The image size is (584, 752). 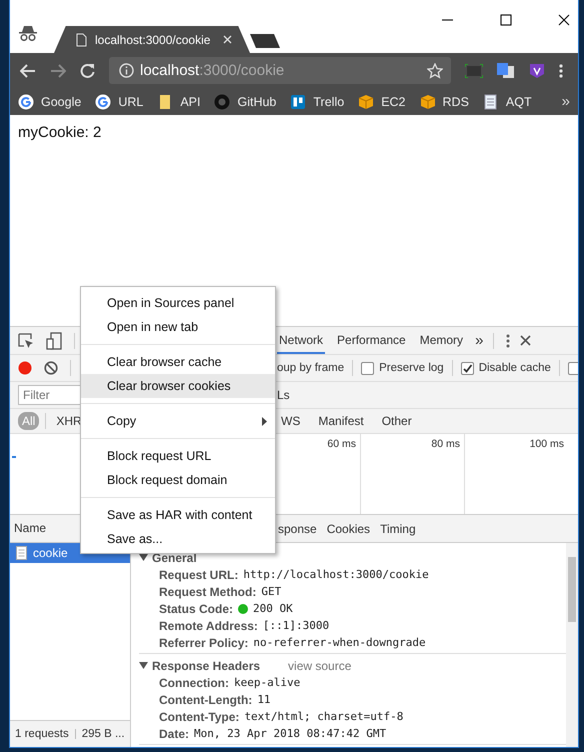 What do you see at coordinates (411, 368) in the screenshot?
I see `option-label: Preserve log` at bounding box center [411, 368].